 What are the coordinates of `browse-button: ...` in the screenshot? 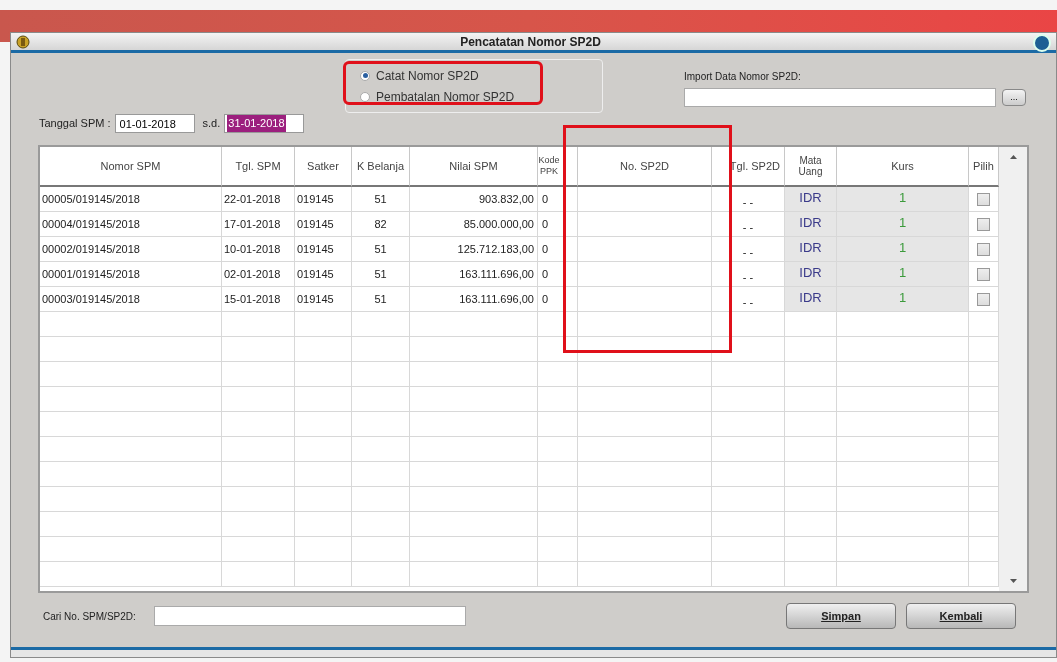 It's located at (1014, 97).